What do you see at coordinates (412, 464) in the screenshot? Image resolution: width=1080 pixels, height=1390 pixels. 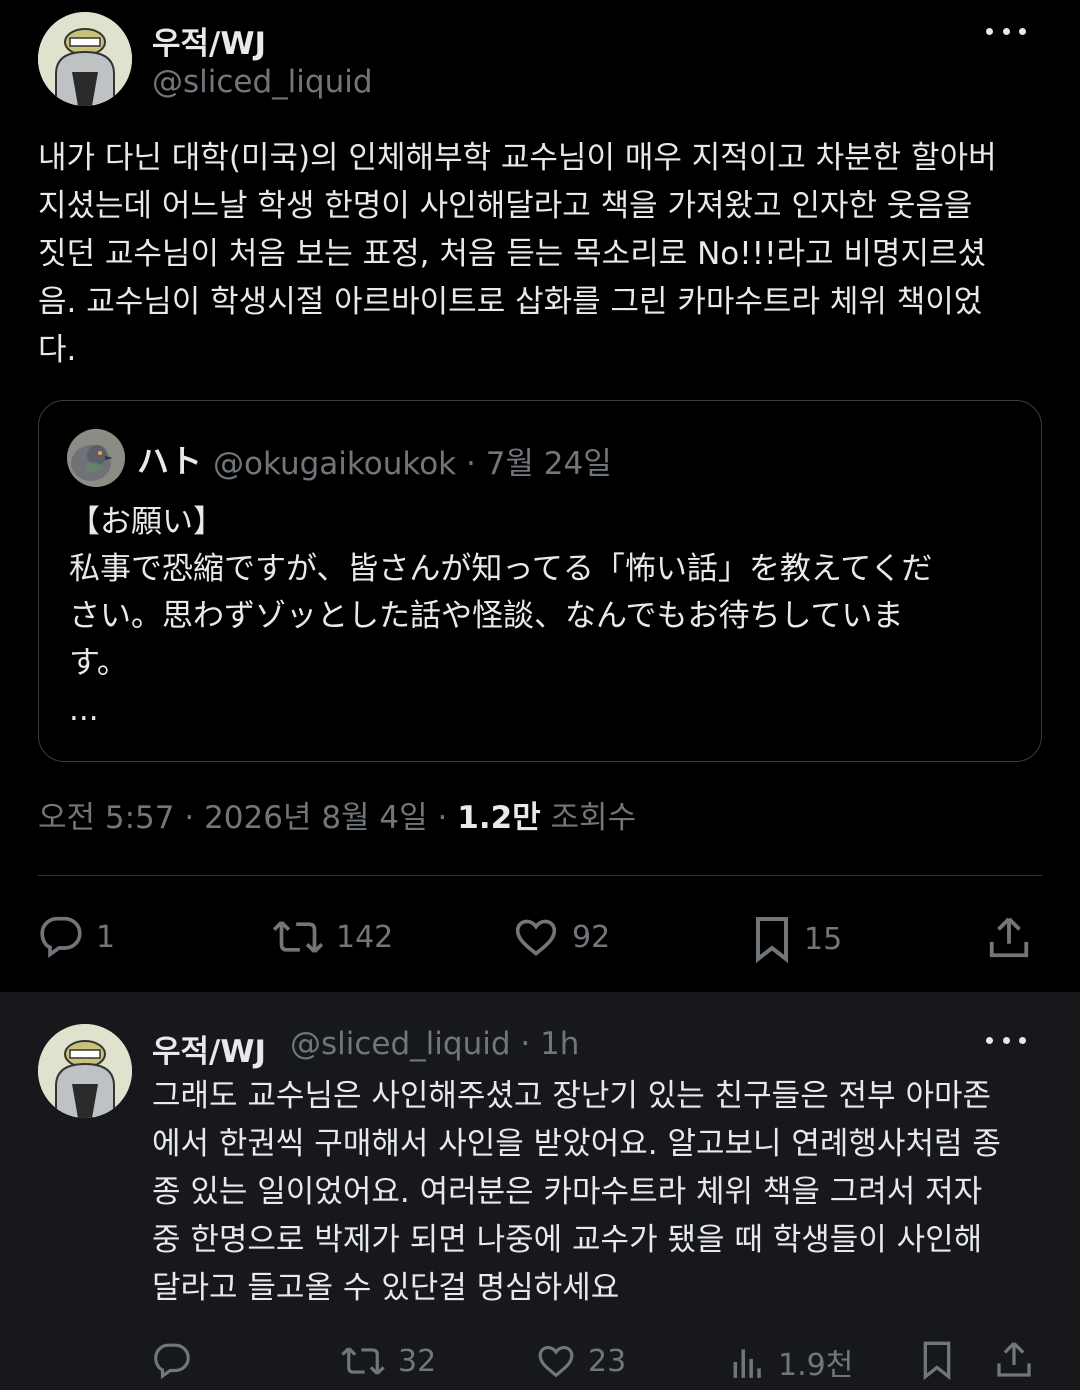 I see `quote-author-handle: @okugaikoukok · 7월 24일` at bounding box center [412, 464].